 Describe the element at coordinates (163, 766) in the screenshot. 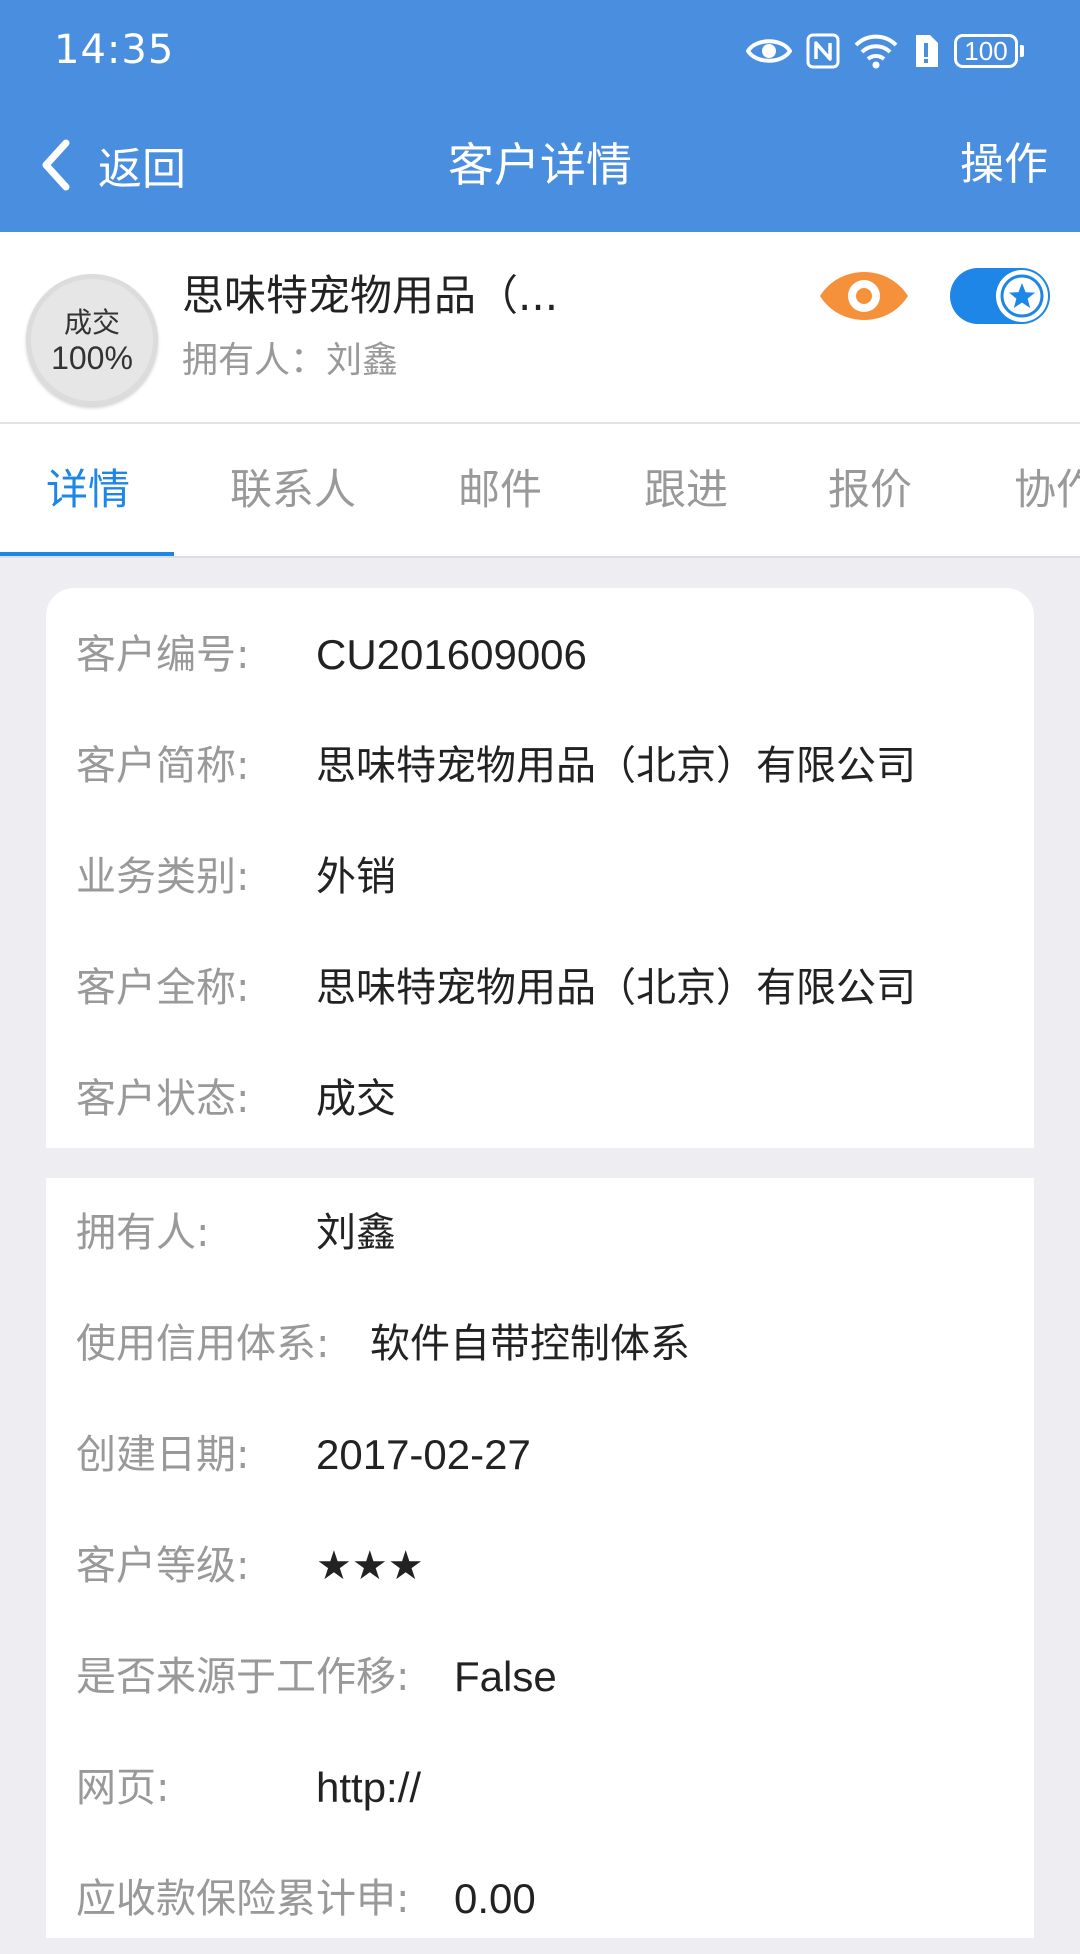

I see `field-label-short-name: 客户简称:` at that location.